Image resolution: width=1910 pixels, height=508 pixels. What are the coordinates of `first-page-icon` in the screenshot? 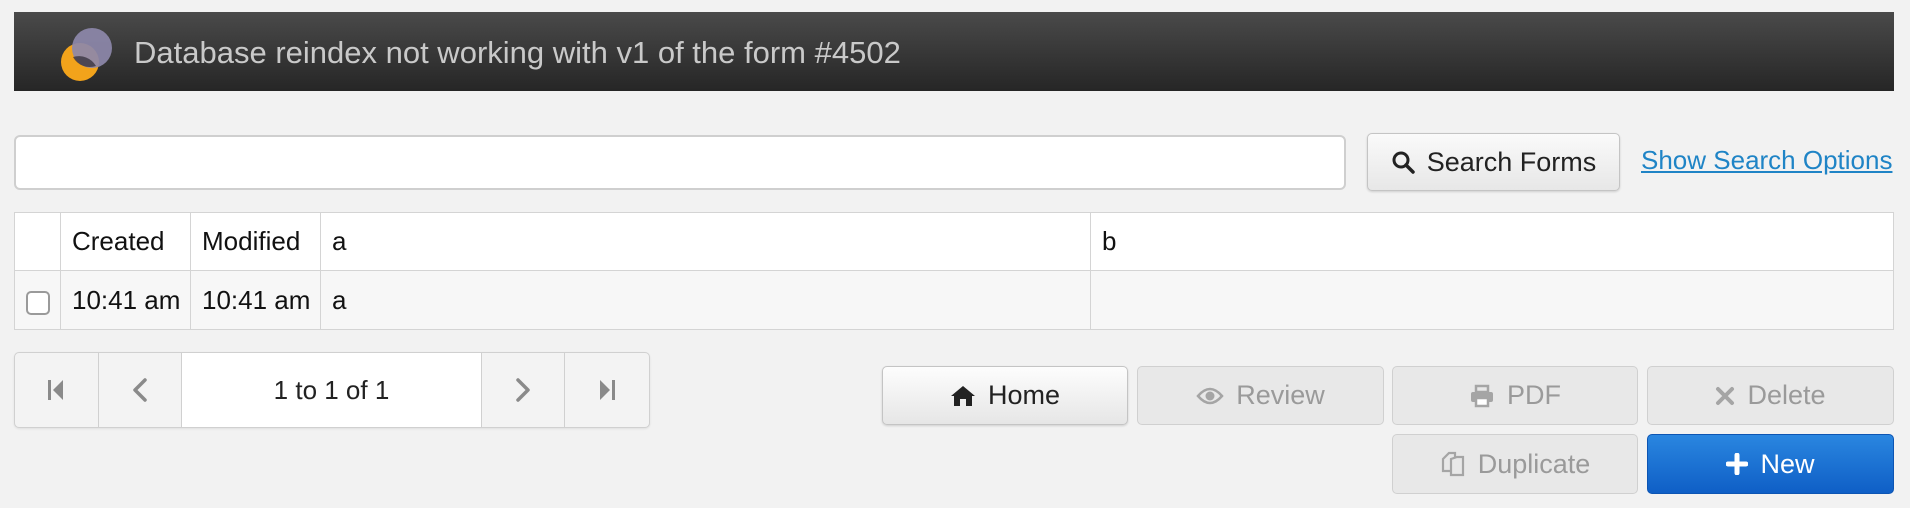 It's located at (56, 390).